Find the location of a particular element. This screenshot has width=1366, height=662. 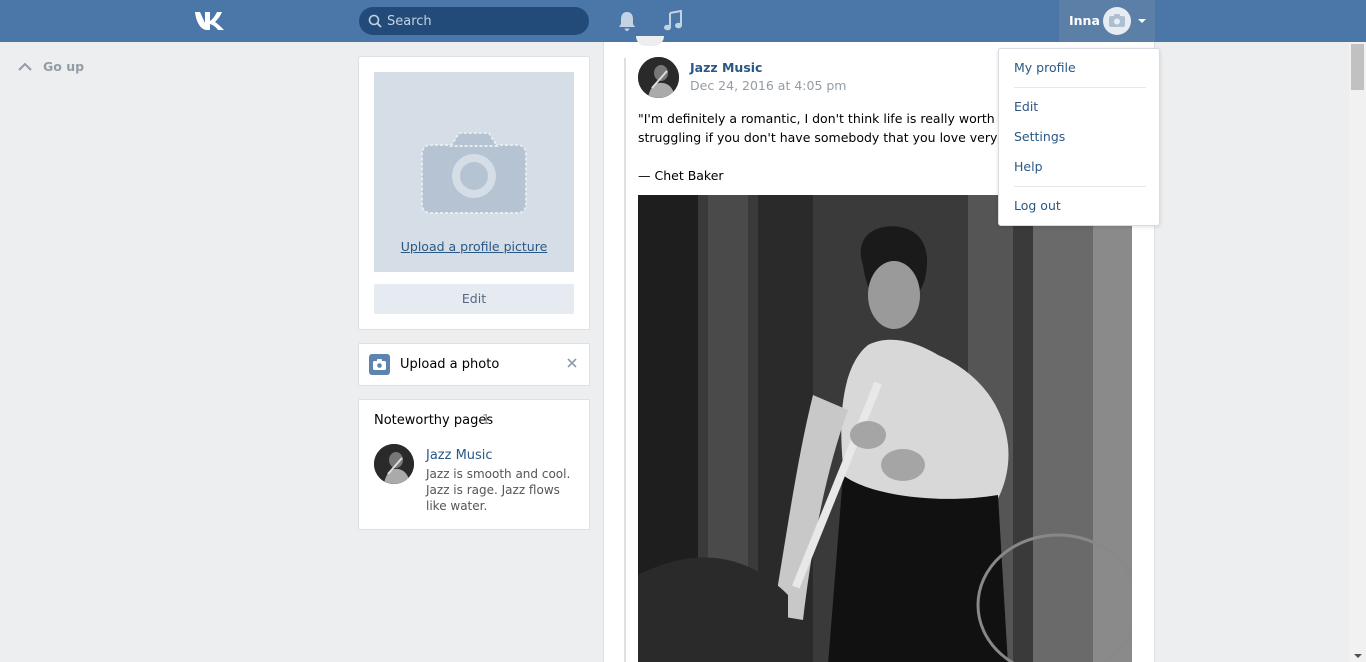

profile-card: Upload a profile picture Edit is located at coordinates (474, 193).